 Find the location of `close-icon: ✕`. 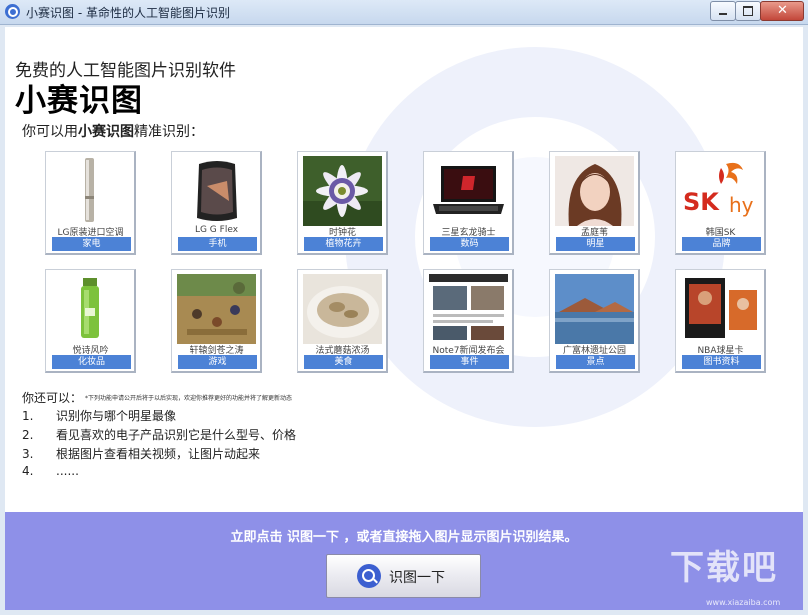

close-icon: ✕ is located at coordinates (782, 10).